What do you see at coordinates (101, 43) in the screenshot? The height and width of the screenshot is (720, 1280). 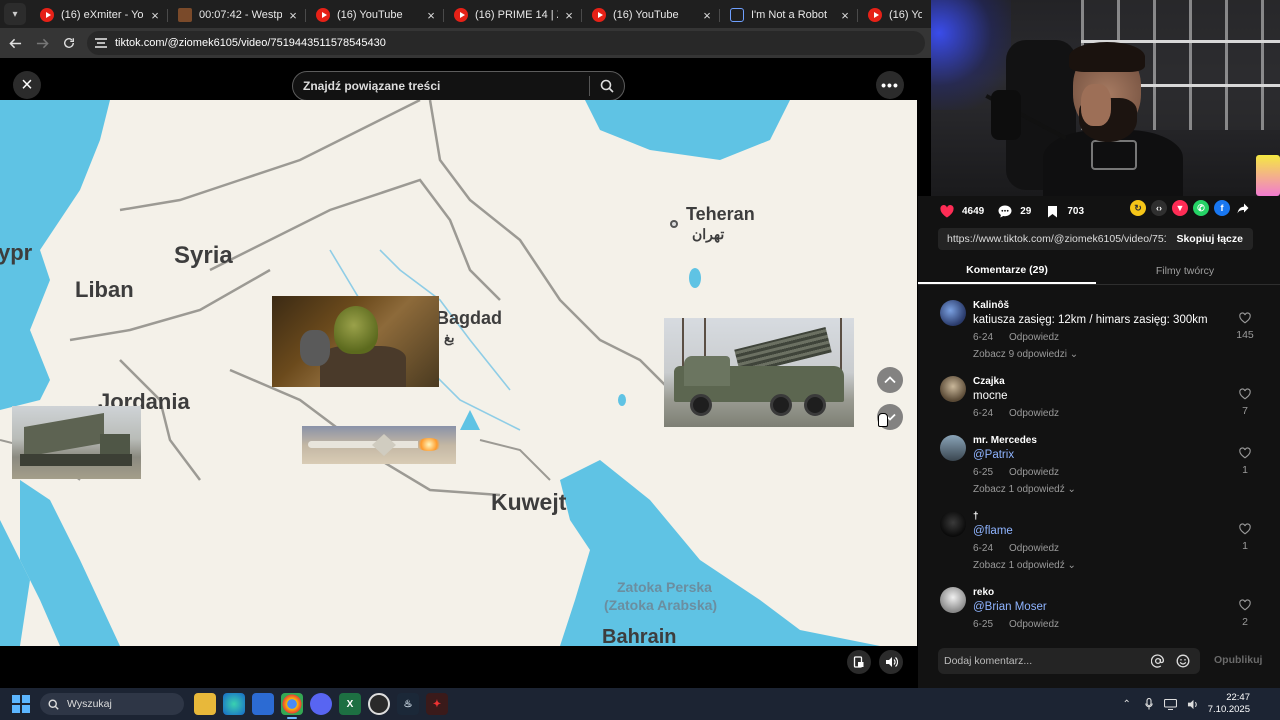 I see `site-info-icon` at bounding box center [101, 43].